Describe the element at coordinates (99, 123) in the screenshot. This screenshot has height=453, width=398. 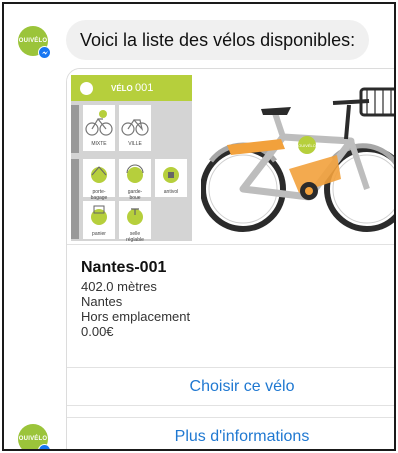
I see `bike-frame-icon` at that location.